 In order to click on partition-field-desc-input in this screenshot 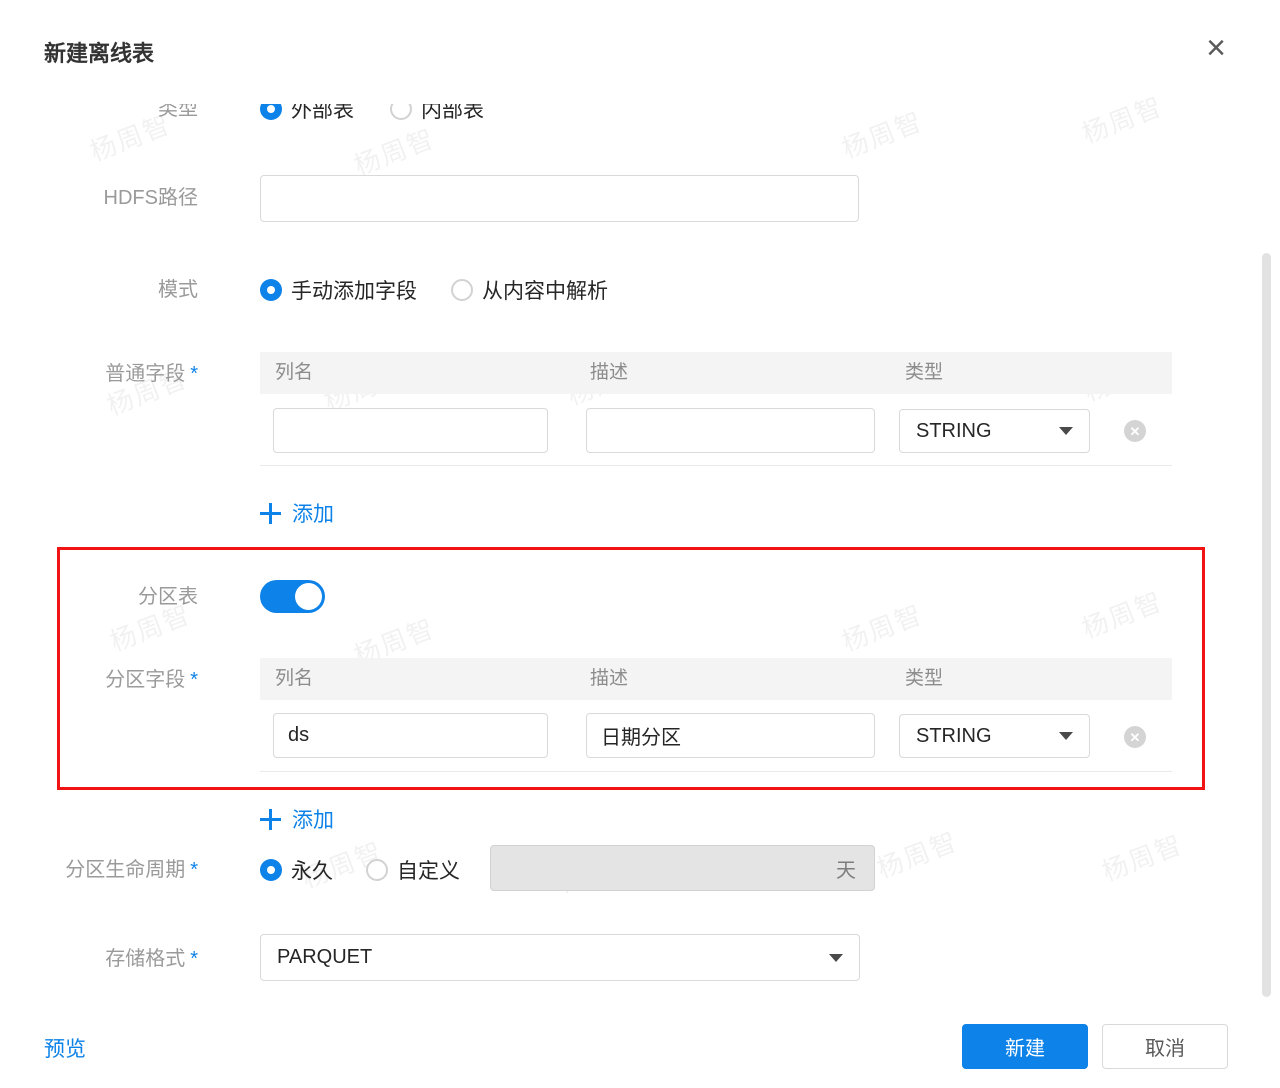, I will do `click(730, 735)`.